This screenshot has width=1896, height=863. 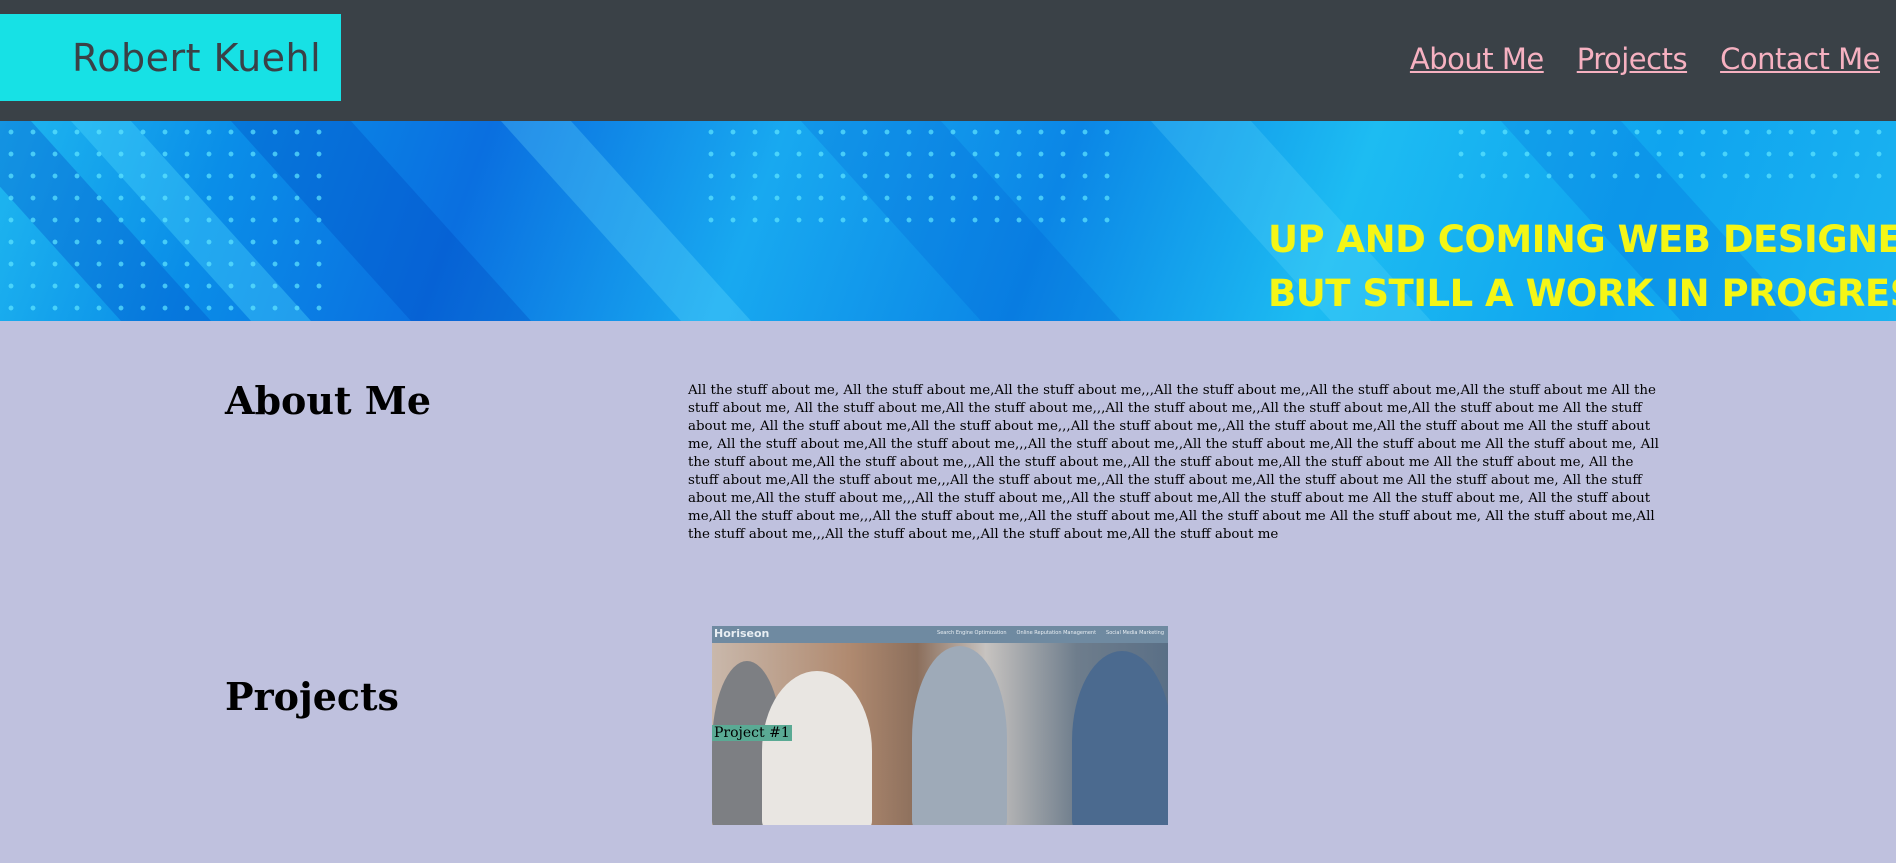 What do you see at coordinates (1477, 59) in the screenshot?
I see `nav-link-about-me: About Me` at bounding box center [1477, 59].